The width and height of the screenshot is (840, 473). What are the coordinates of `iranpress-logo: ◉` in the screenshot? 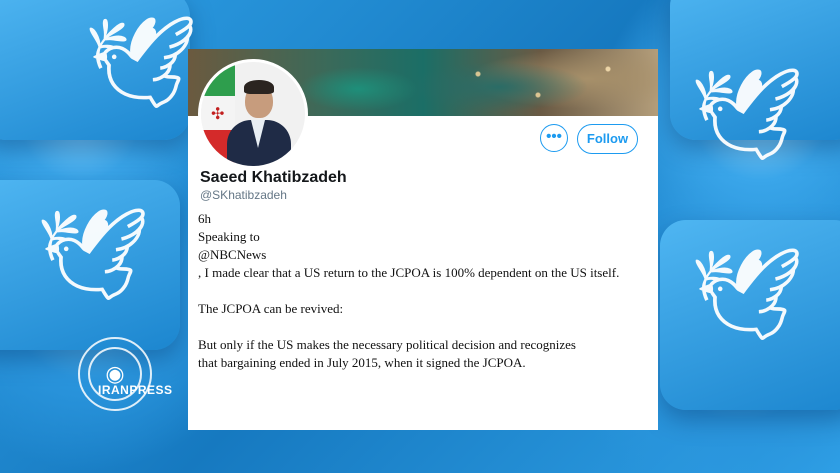 It's located at (115, 374).